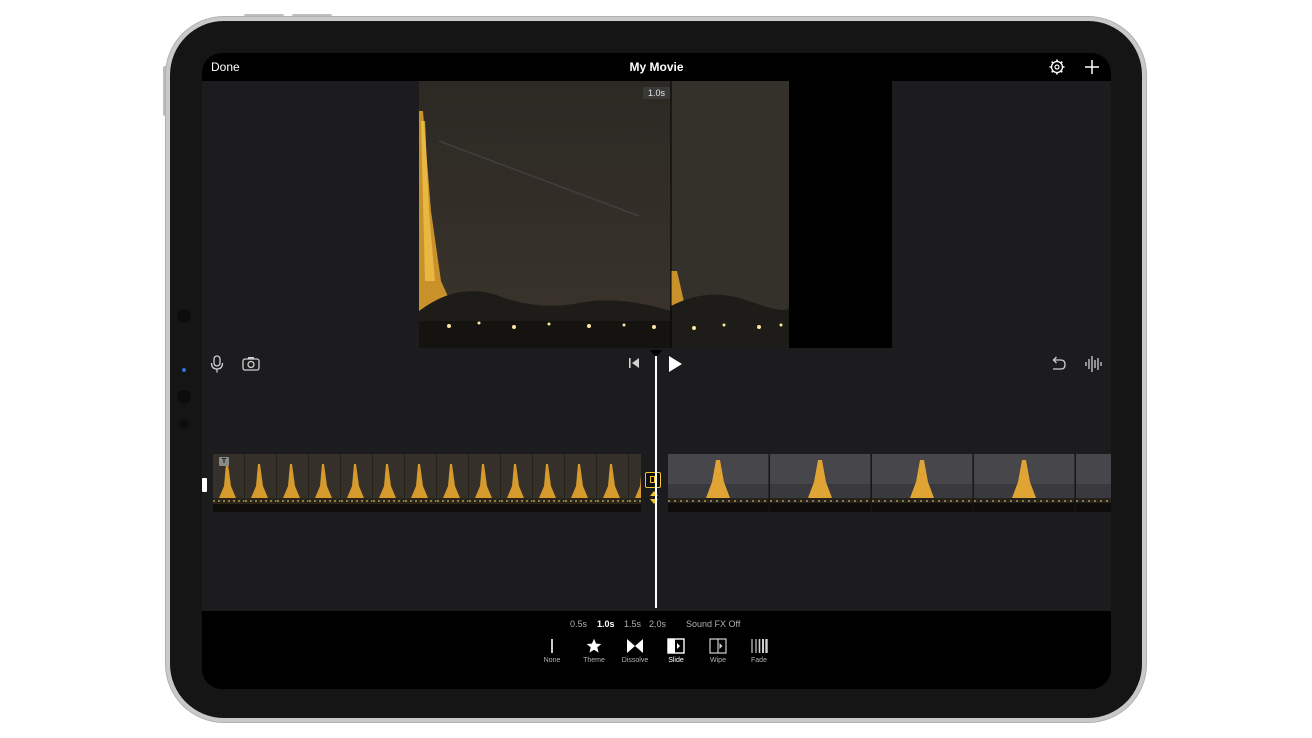 Image resolution: width=1312 pixels, height=738 pixels. Describe the element at coordinates (1058, 364) in the screenshot. I see `undo-icon` at that location.